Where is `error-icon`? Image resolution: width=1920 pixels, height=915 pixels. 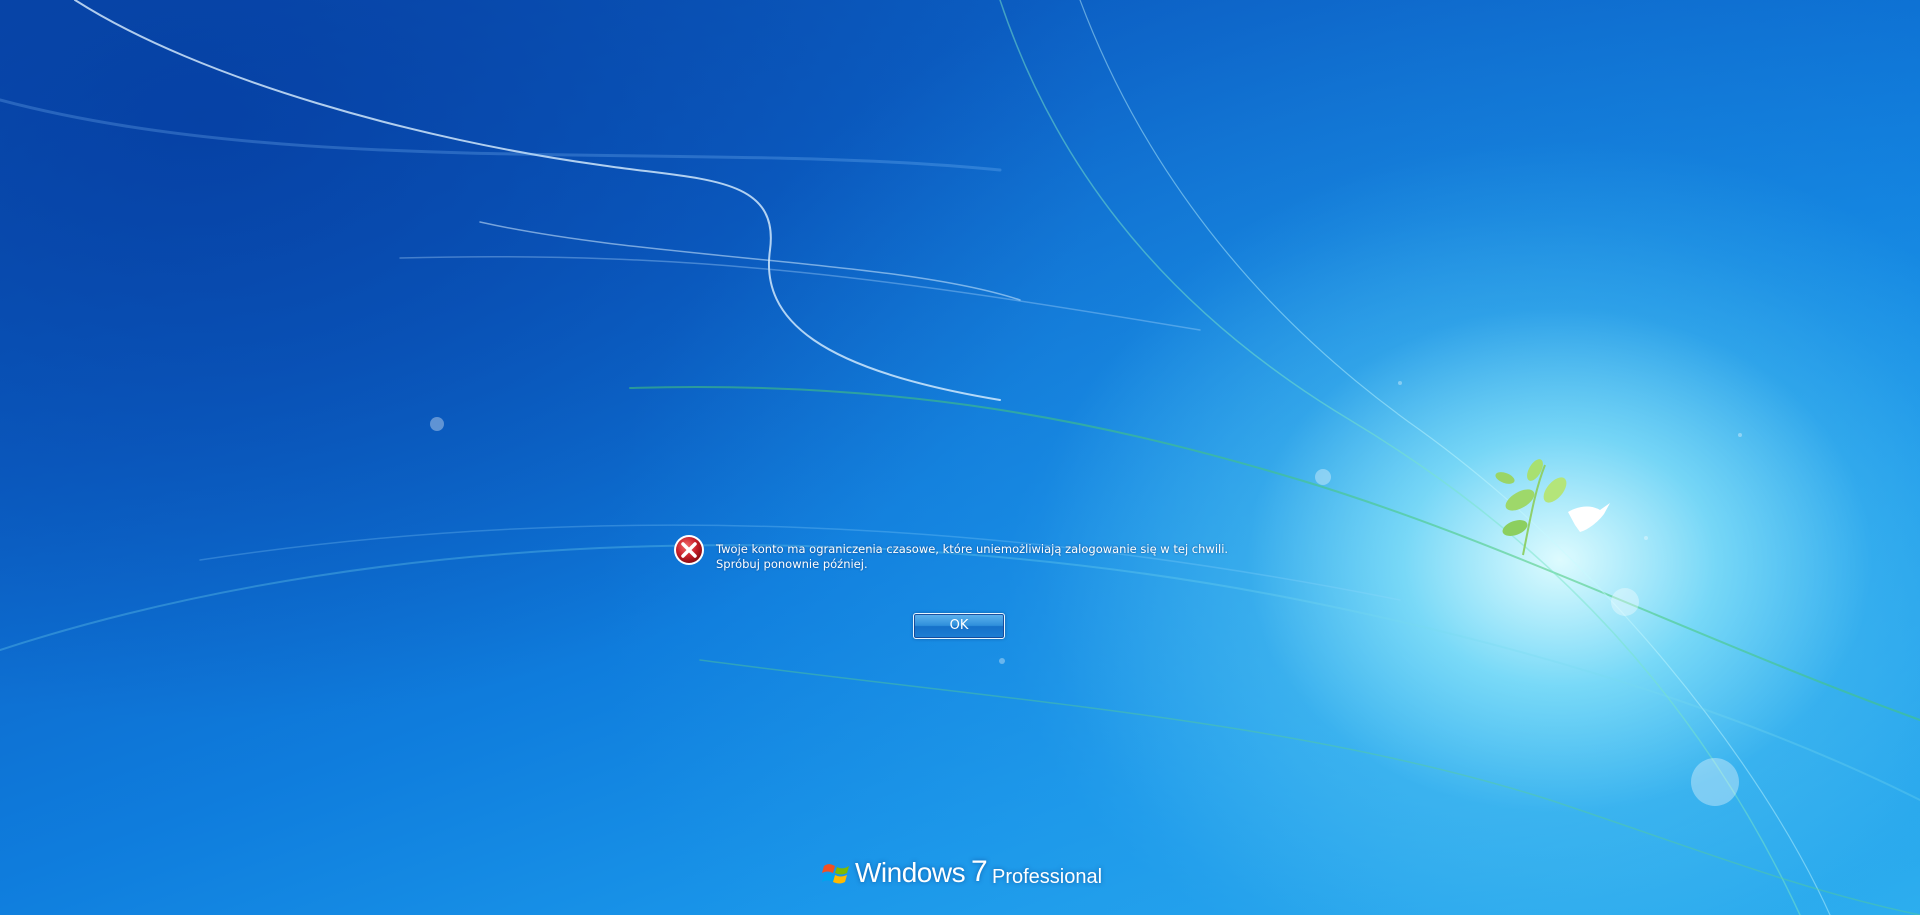
error-icon is located at coordinates (689, 550).